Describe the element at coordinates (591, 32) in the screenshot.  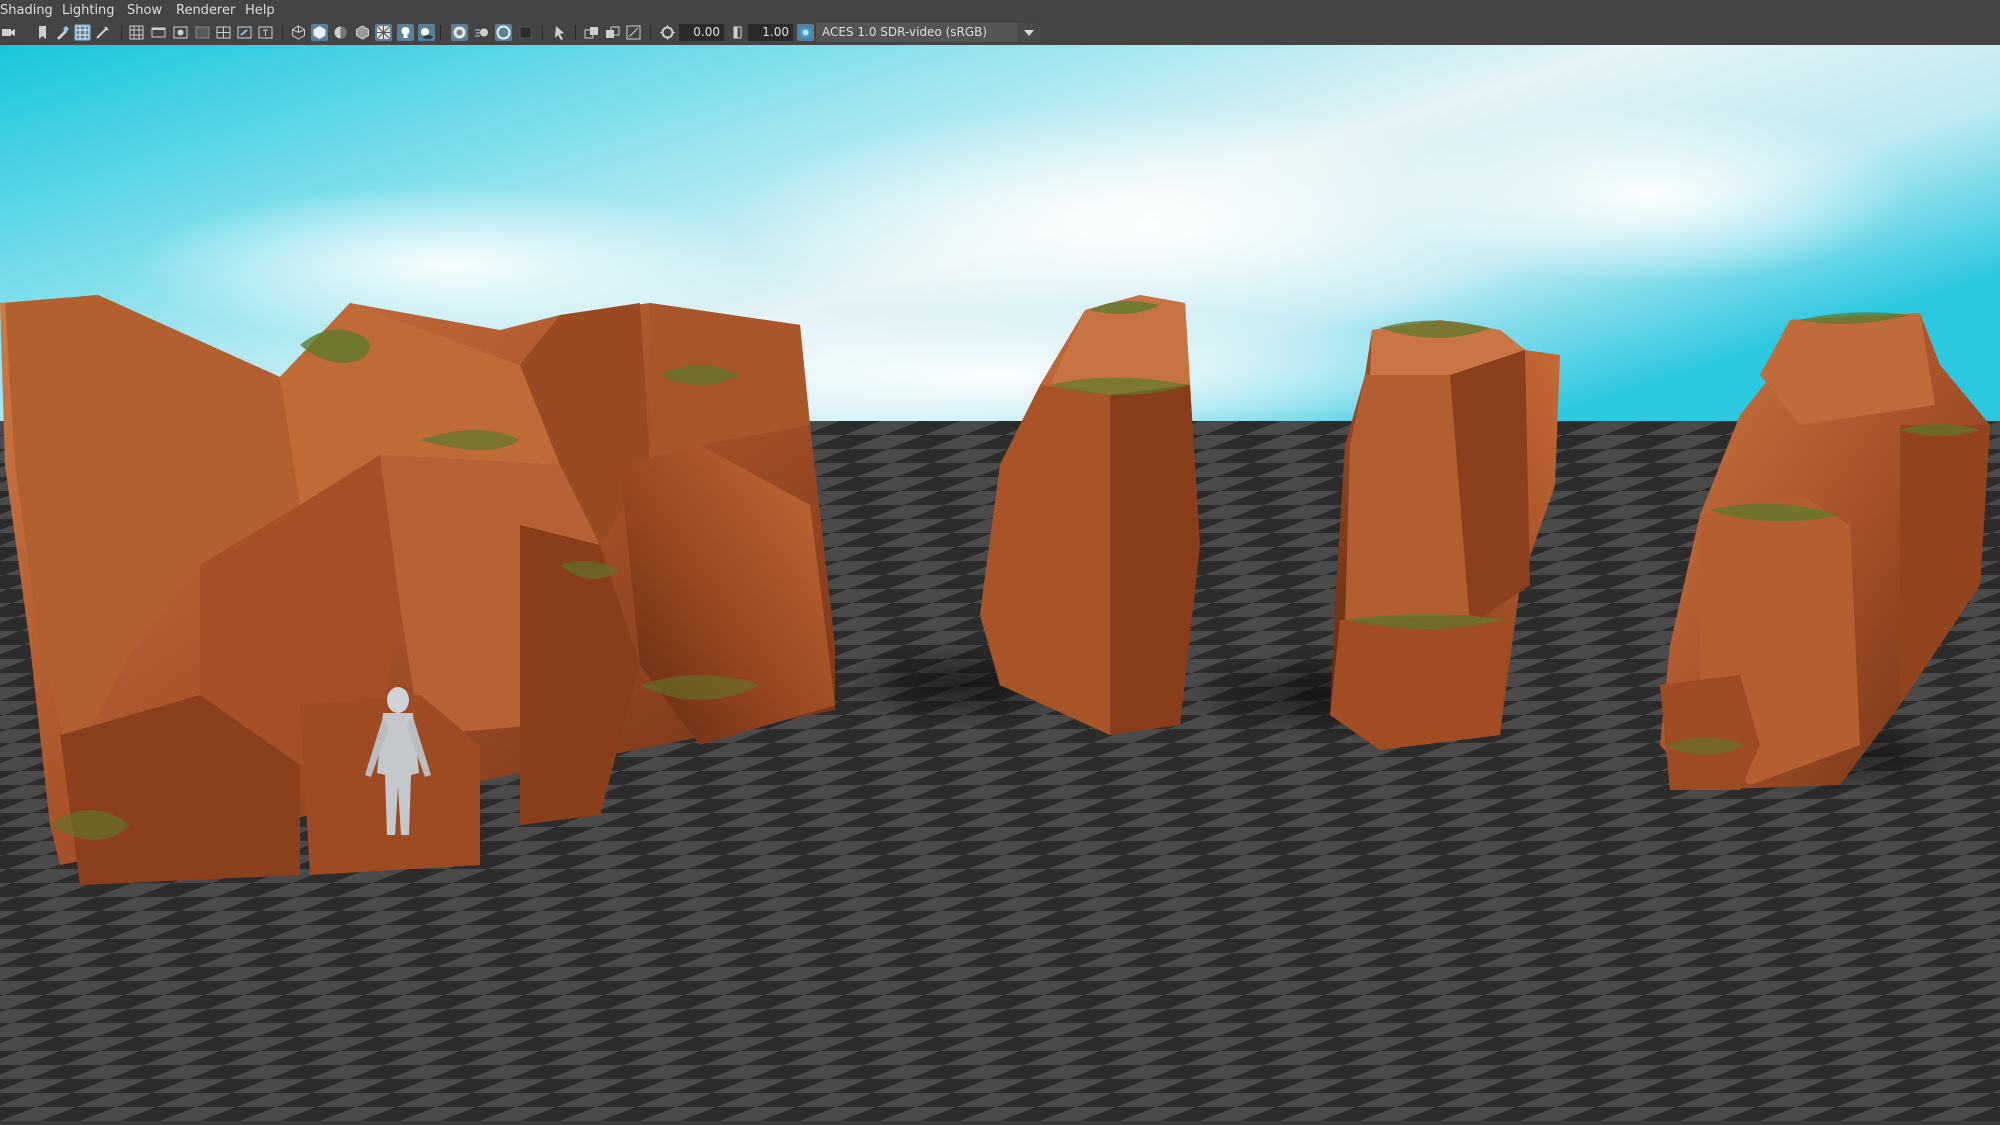
I see `xray-icon` at that location.